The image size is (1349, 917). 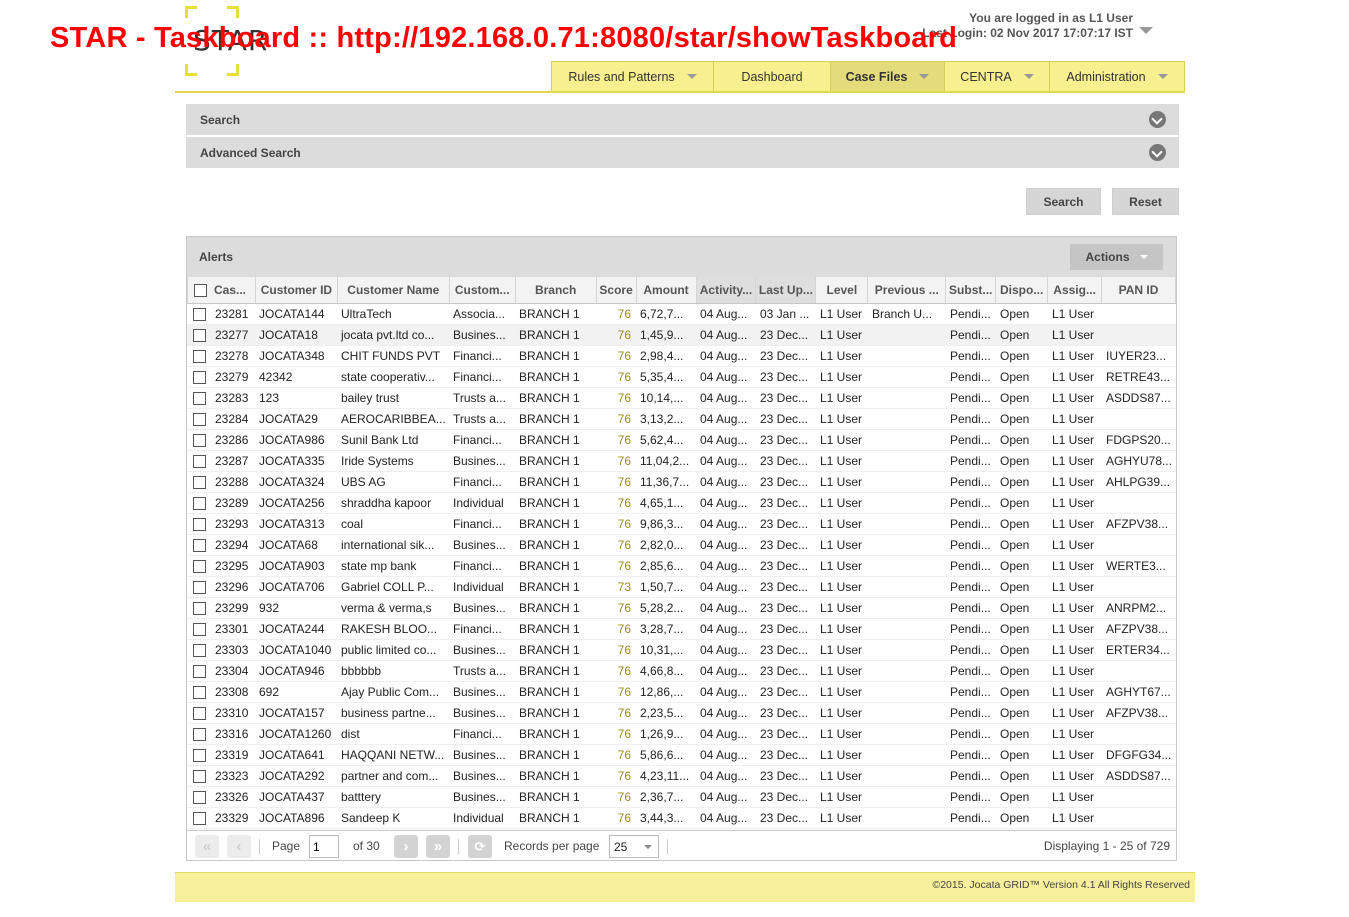 What do you see at coordinates (682, 152) in the screenshot?
I see `advanced-search-panel-header: Advanced Search` at bounding box center [682, 152].